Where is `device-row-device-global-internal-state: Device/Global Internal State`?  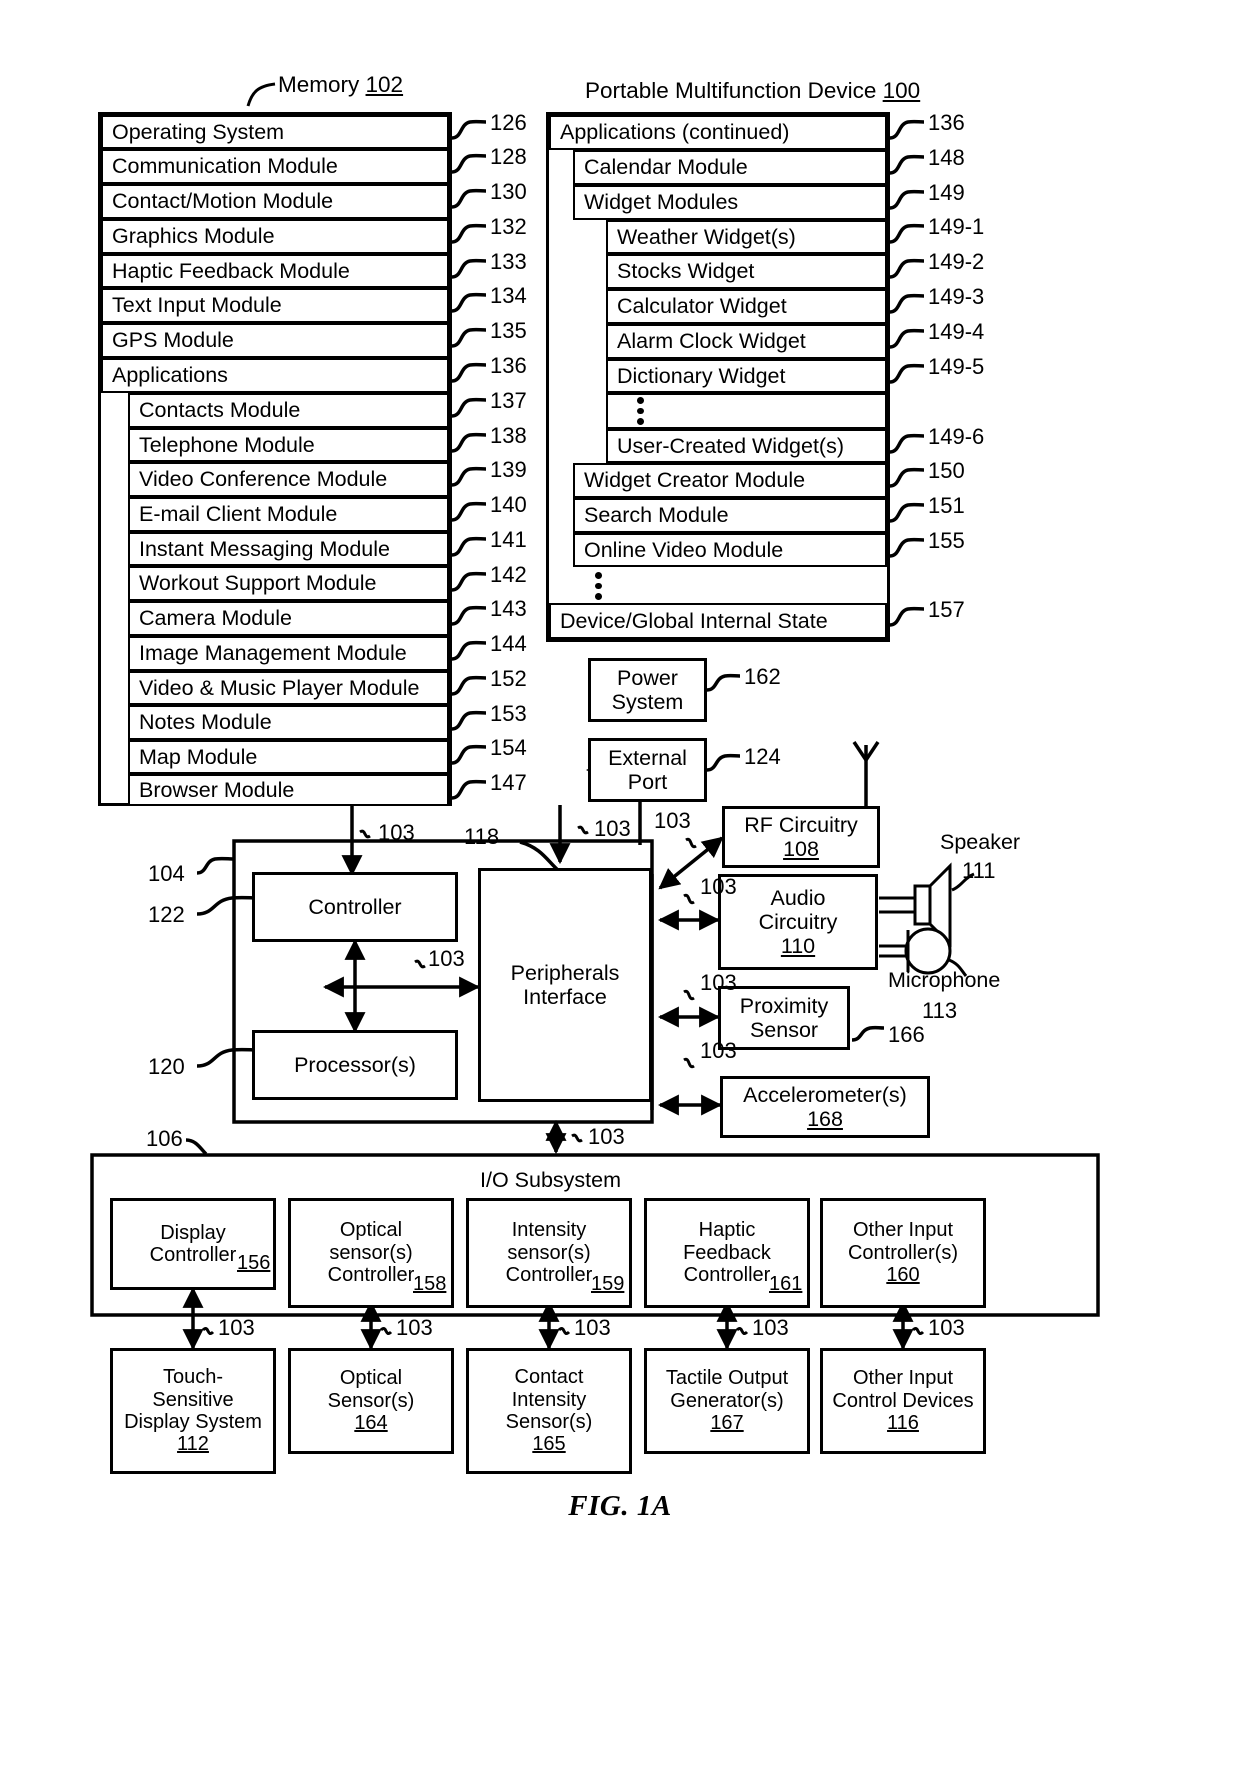
device-row-device-global-internal-state: Device/Global Internal State is located at coordinates (718, 621).